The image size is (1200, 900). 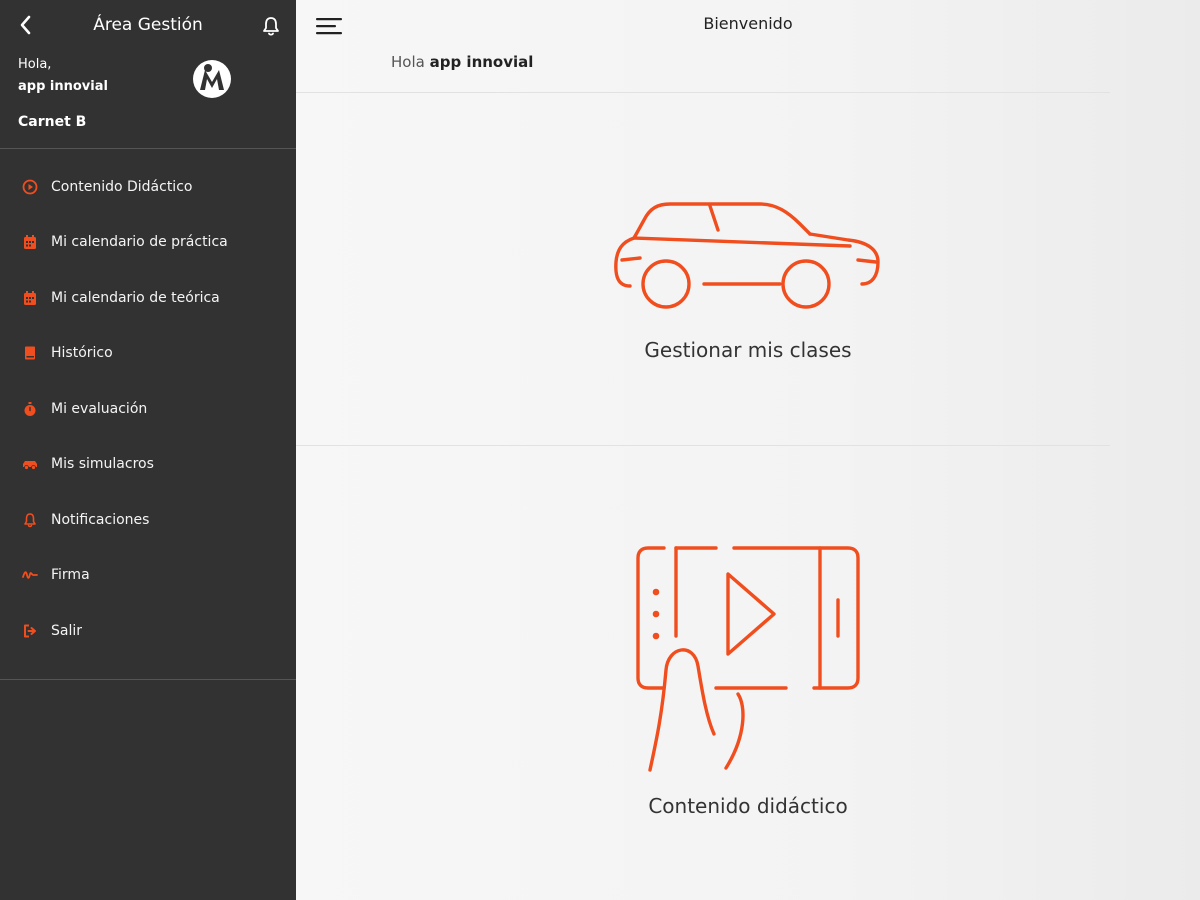 I want to click on book-icon, so click(x=30, y=353).